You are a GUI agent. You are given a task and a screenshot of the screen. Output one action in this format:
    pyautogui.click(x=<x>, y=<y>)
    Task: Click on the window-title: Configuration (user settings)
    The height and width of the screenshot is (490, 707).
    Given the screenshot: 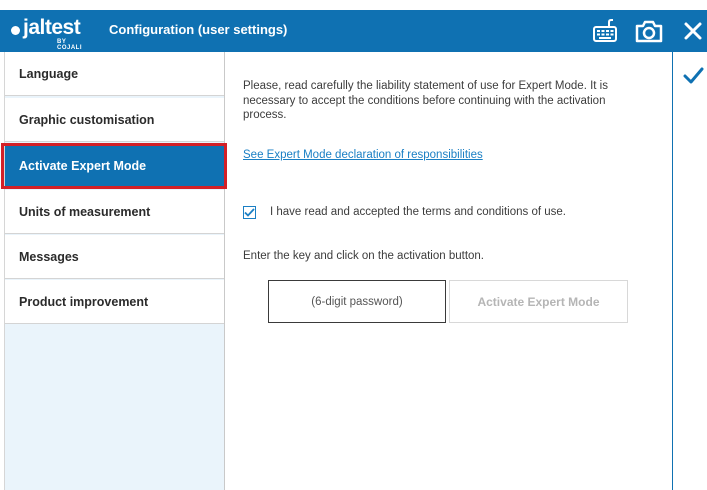 What is the action you would take?
    pyautogui.click(x=198, y=29)
    